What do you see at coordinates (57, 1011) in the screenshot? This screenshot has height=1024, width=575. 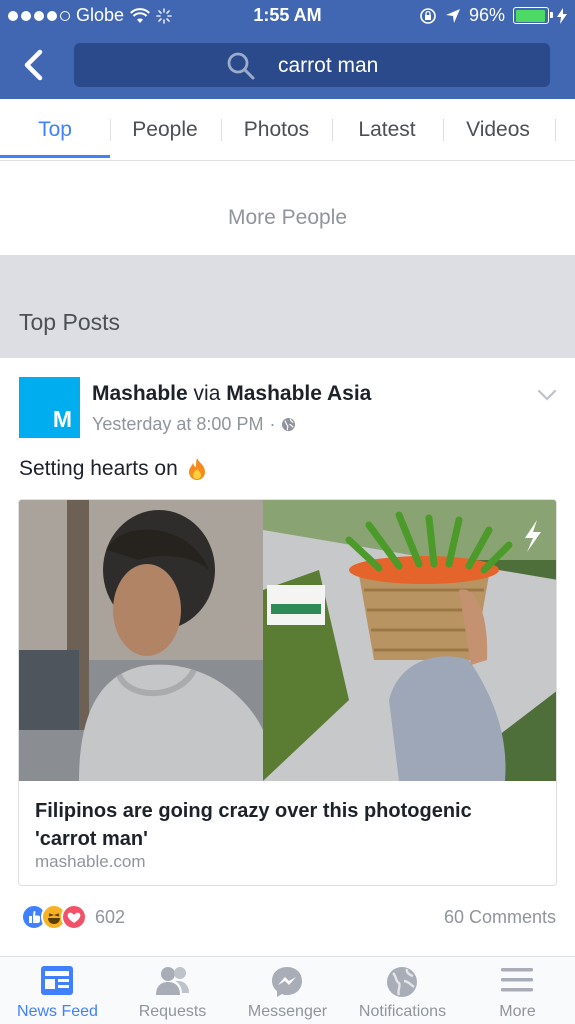 I see `nav-label: News Feed` at bounding box center [57, 1011].